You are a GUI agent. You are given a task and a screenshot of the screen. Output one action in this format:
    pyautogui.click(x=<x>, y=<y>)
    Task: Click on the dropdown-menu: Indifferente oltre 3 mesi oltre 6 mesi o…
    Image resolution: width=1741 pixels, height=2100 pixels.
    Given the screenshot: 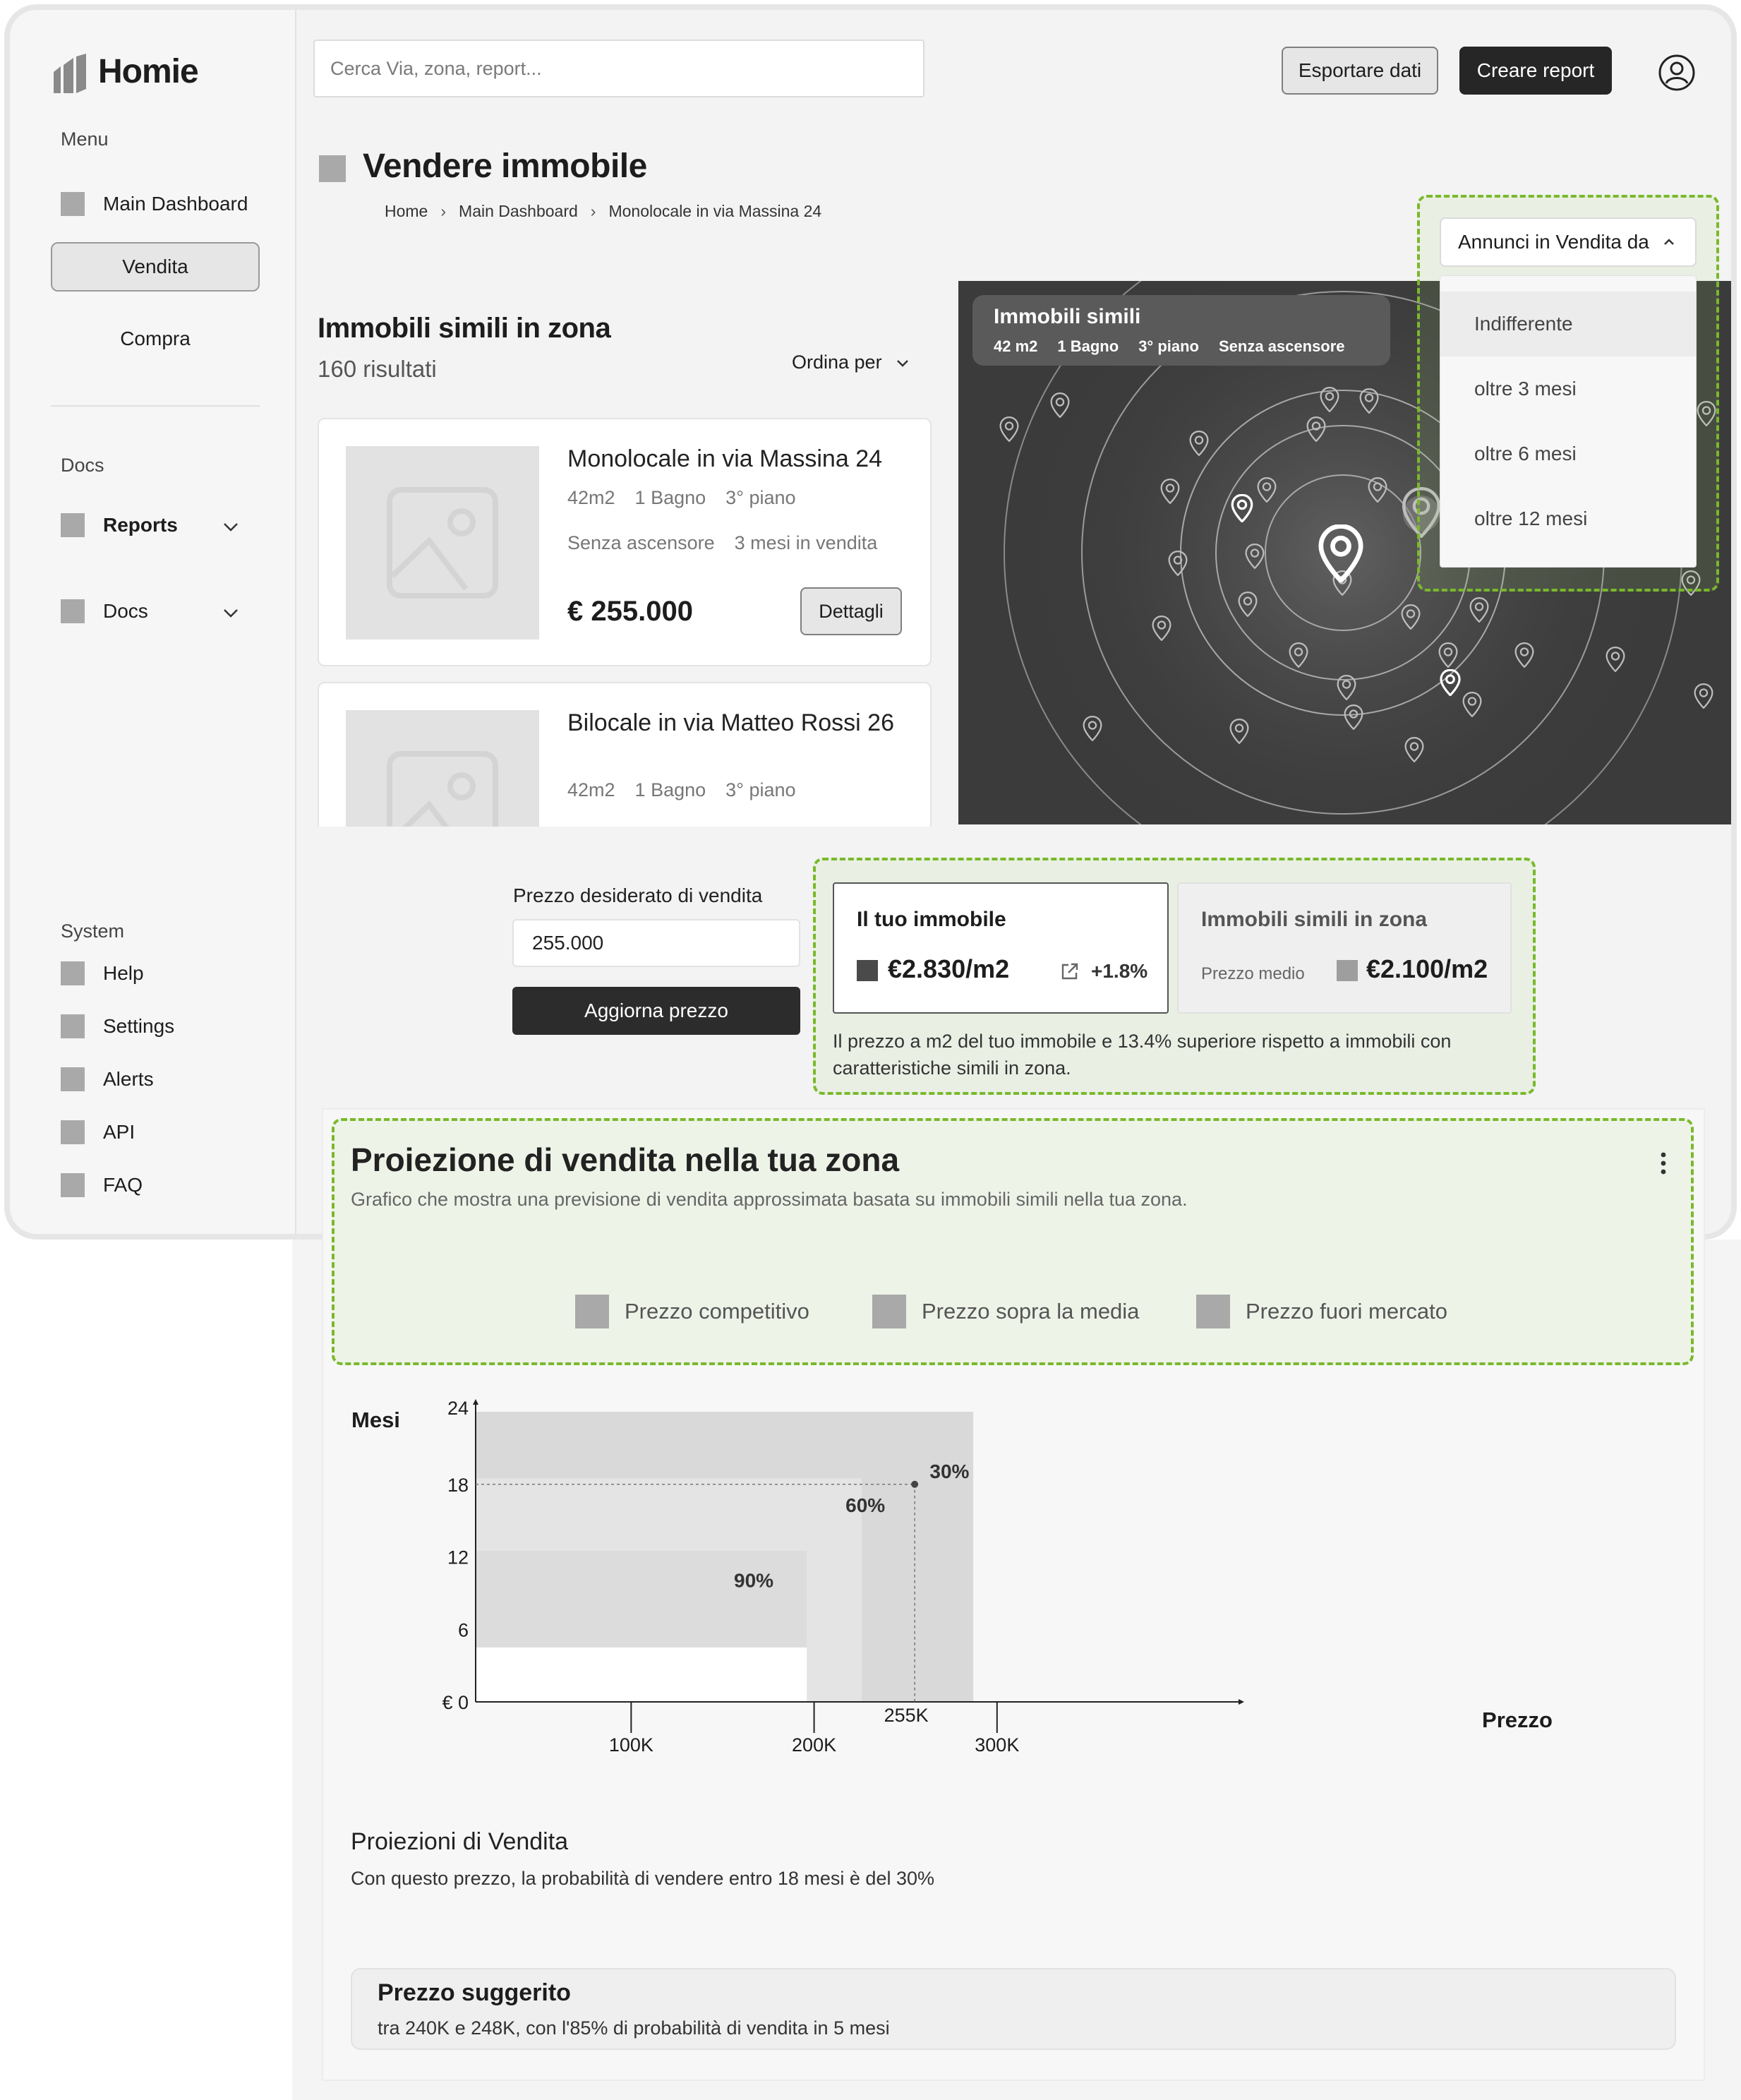 What is the action you would take?
    pyautogui.click(x=1569, y=421)
    